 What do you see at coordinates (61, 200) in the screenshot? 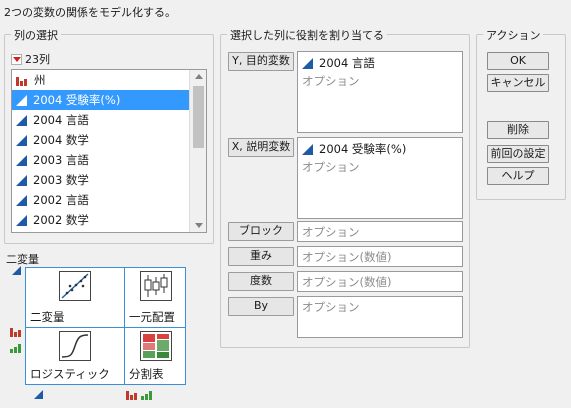
I see `list-item-label: 2002 言語` at bounding box center [61, 200].